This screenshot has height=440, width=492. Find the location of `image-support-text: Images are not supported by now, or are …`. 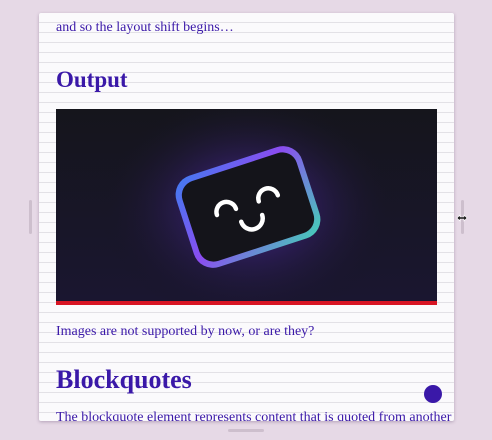

image-support-text: Images are not supported by now, or are … is located at coordinates (185, 331).